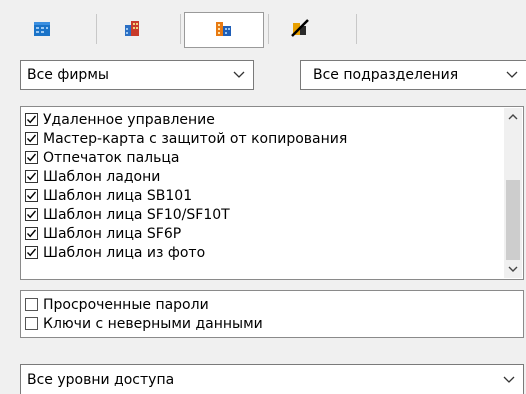 This screenshot has width=526, height=394. I want to click on vertical-scrollbar, so click(513, 193).